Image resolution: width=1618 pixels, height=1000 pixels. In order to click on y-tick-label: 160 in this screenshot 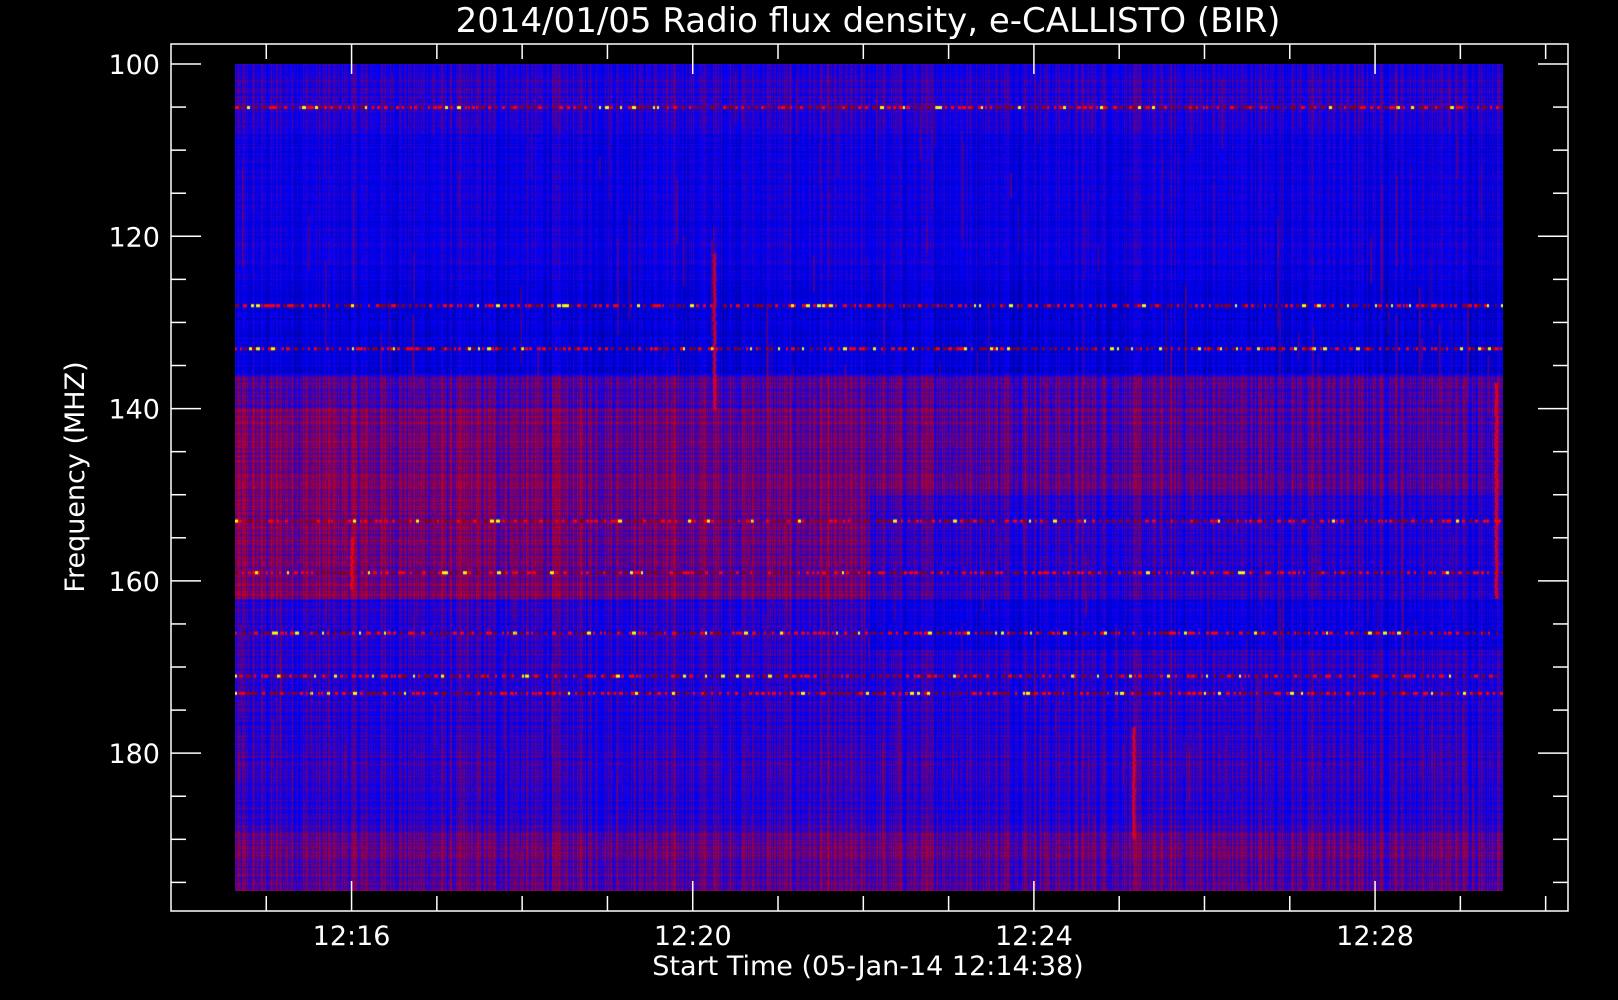, I will do `click(134, 582)`.